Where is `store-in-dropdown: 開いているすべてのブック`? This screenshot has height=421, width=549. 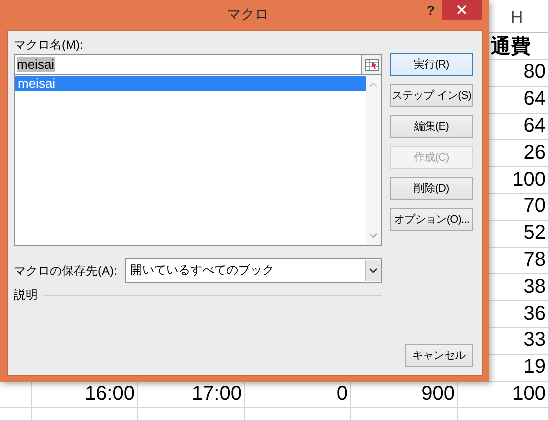 store-in-dropdown: 開いているすべてのブック is located at coordinates (253, 270).